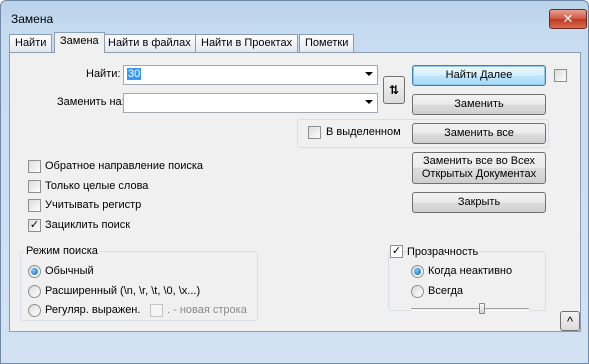 This screenshot has width=589, height=364. I want to click on mode-extended-radio, so click(34, 291).